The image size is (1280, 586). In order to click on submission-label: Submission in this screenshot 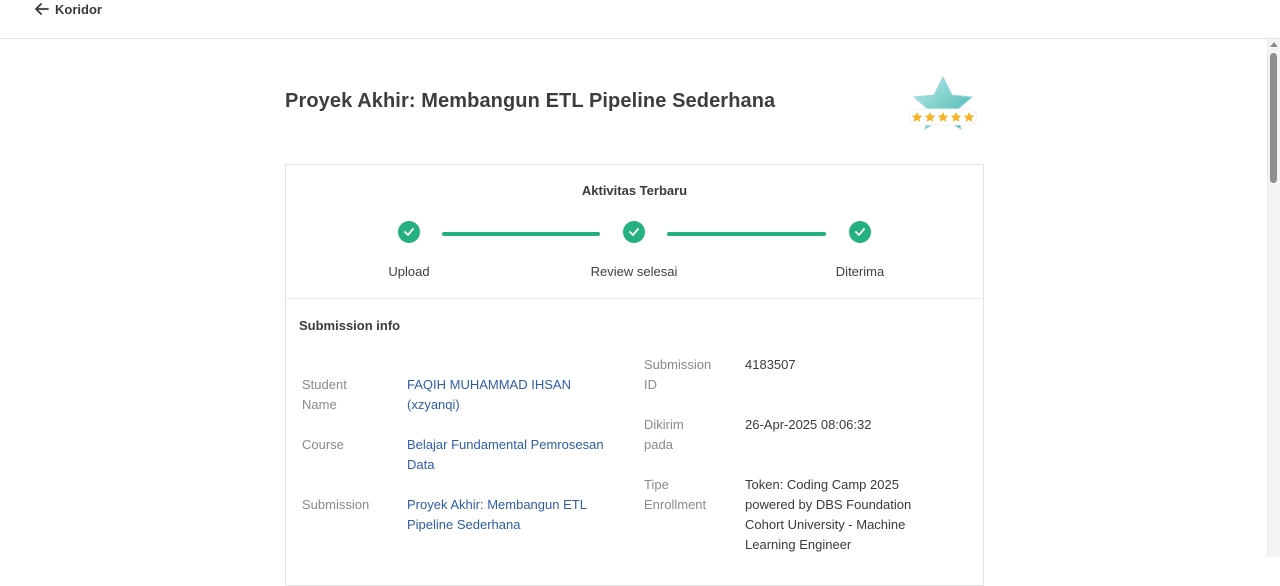, I will do `click(336, 504)`.